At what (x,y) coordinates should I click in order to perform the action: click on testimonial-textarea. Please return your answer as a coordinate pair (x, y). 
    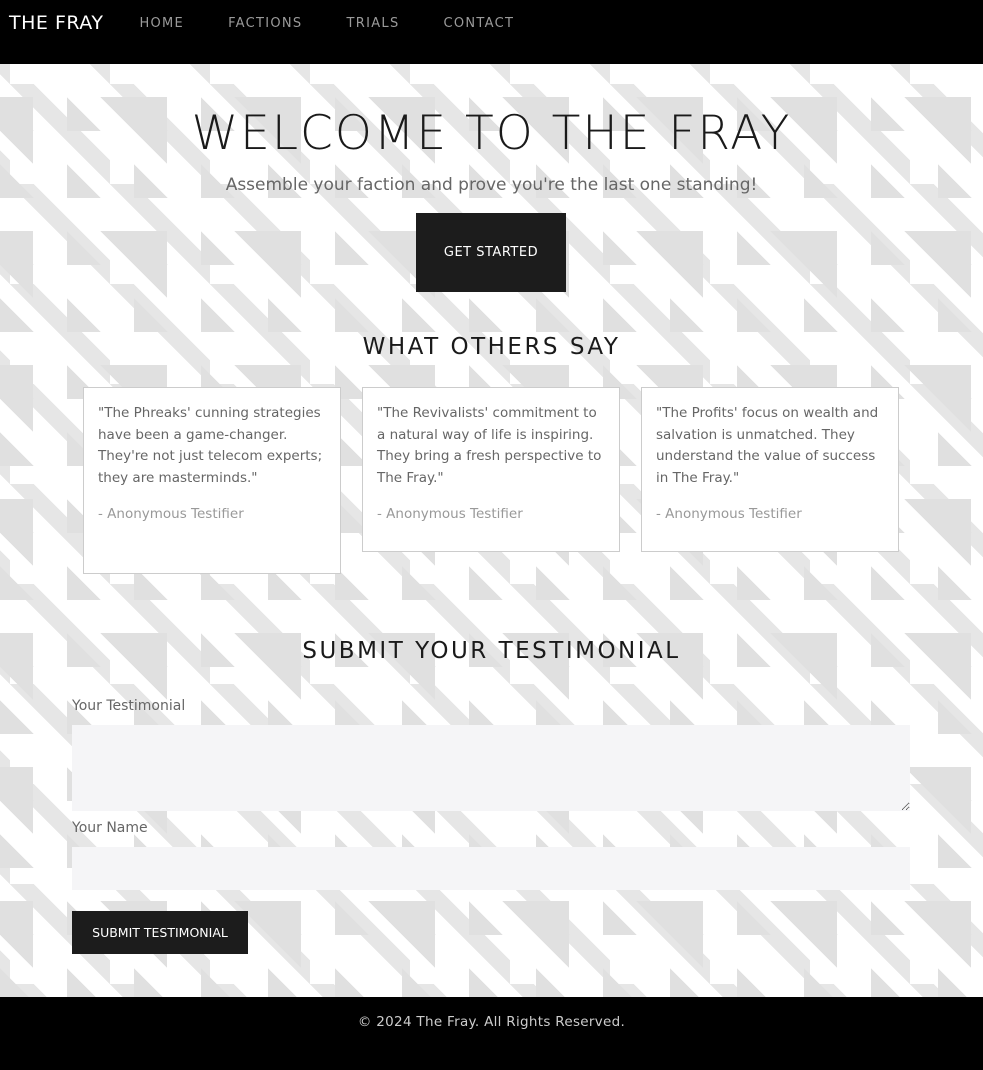
    Looking at the image, I should click on (491, 768).